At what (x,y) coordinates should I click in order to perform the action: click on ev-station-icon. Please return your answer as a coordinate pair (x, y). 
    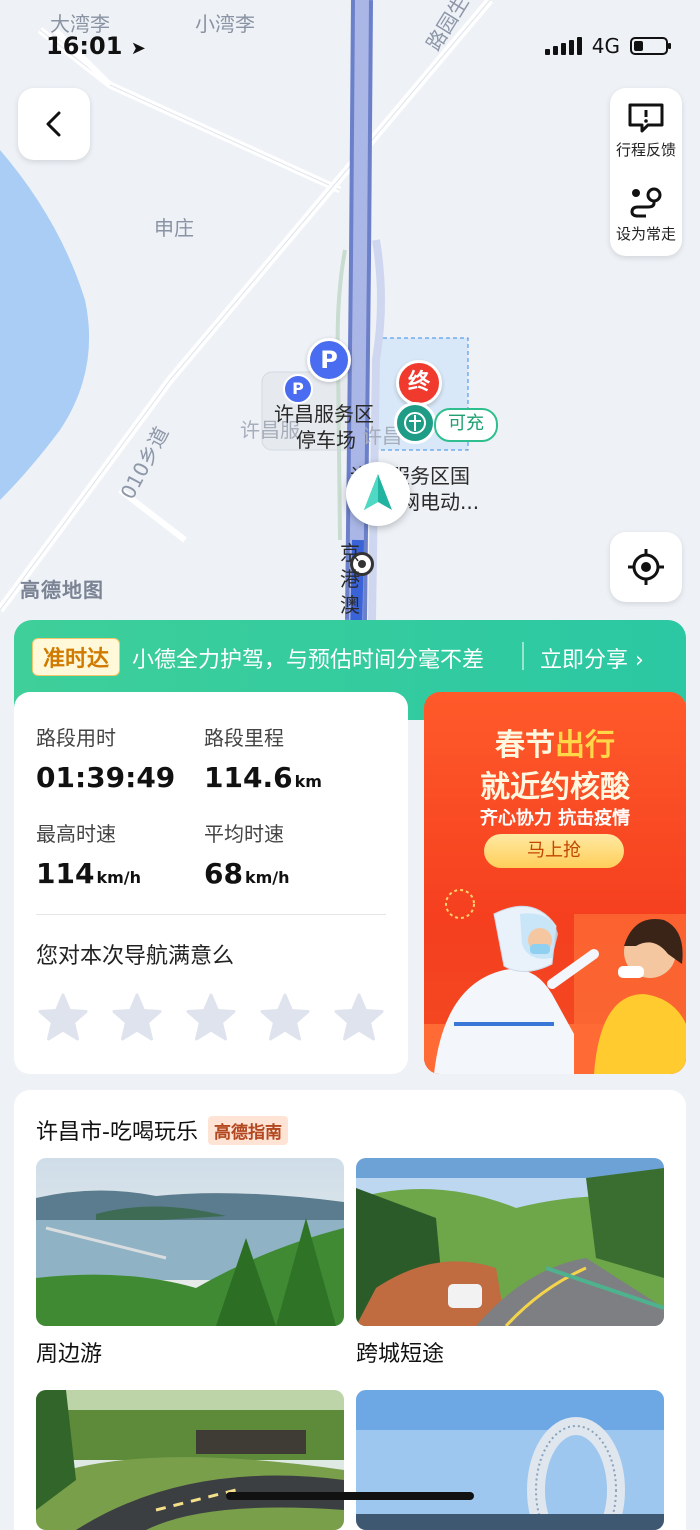
    Looking at the image, I should click on (415, 423).